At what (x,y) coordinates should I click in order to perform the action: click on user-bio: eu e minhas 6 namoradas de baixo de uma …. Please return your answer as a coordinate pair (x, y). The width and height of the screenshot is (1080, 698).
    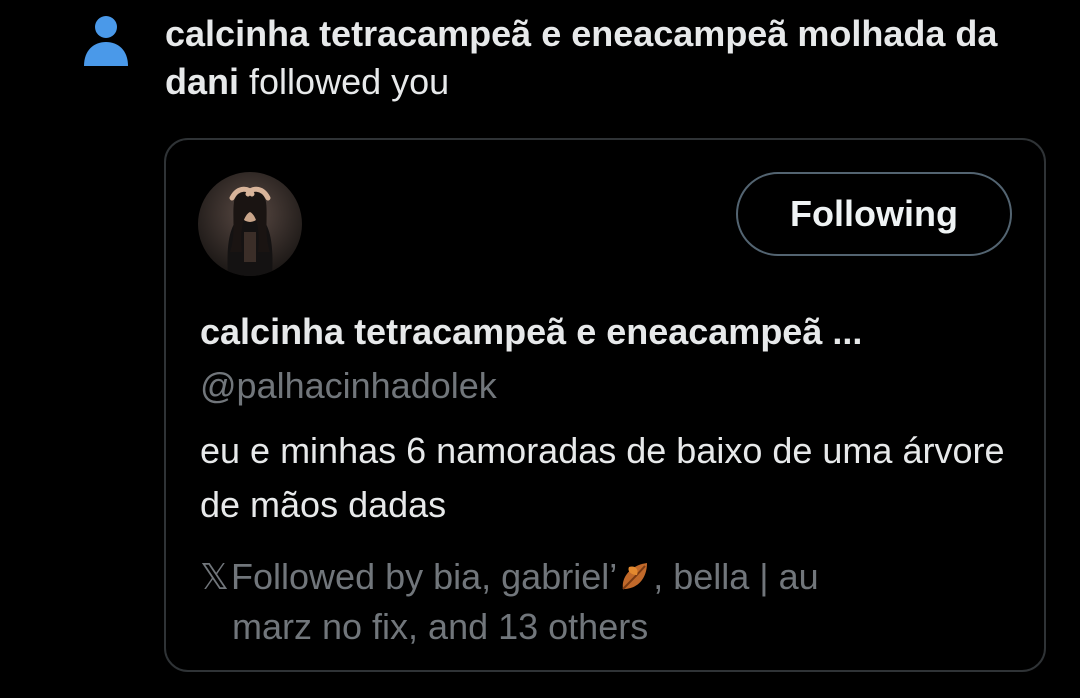
    Looking at the image, I should click on (602, 477).